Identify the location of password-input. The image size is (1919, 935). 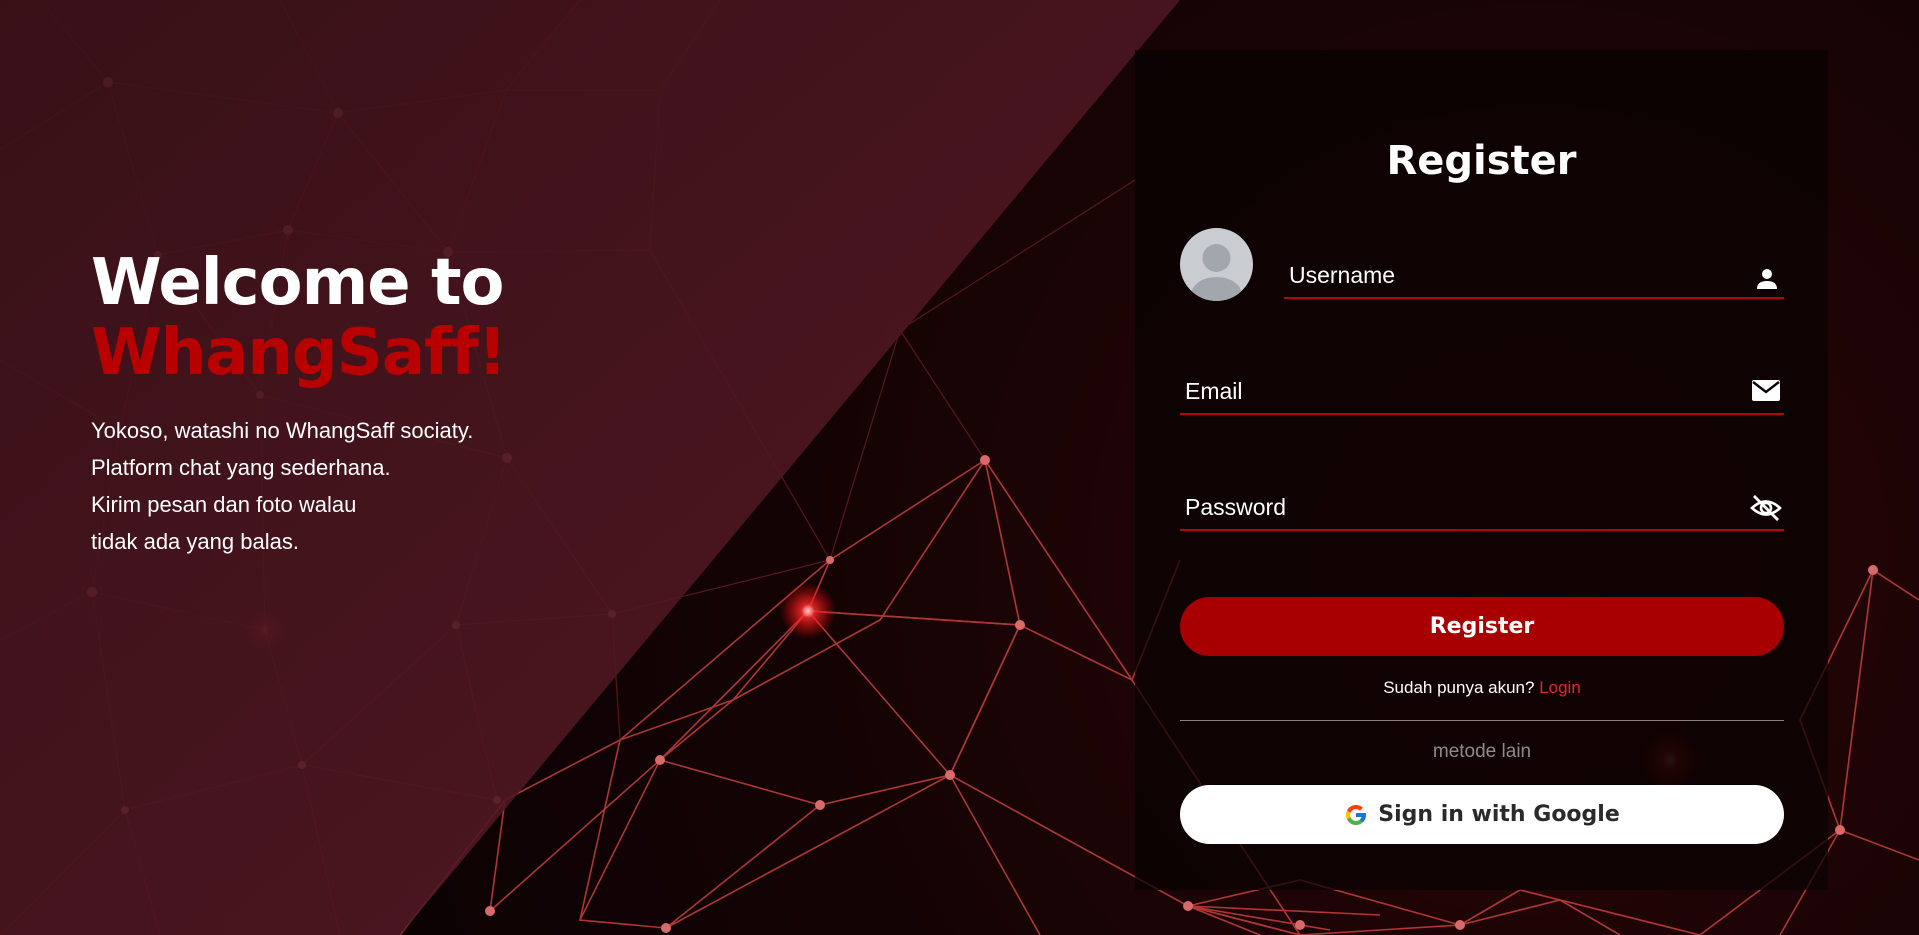
(1482, 507).